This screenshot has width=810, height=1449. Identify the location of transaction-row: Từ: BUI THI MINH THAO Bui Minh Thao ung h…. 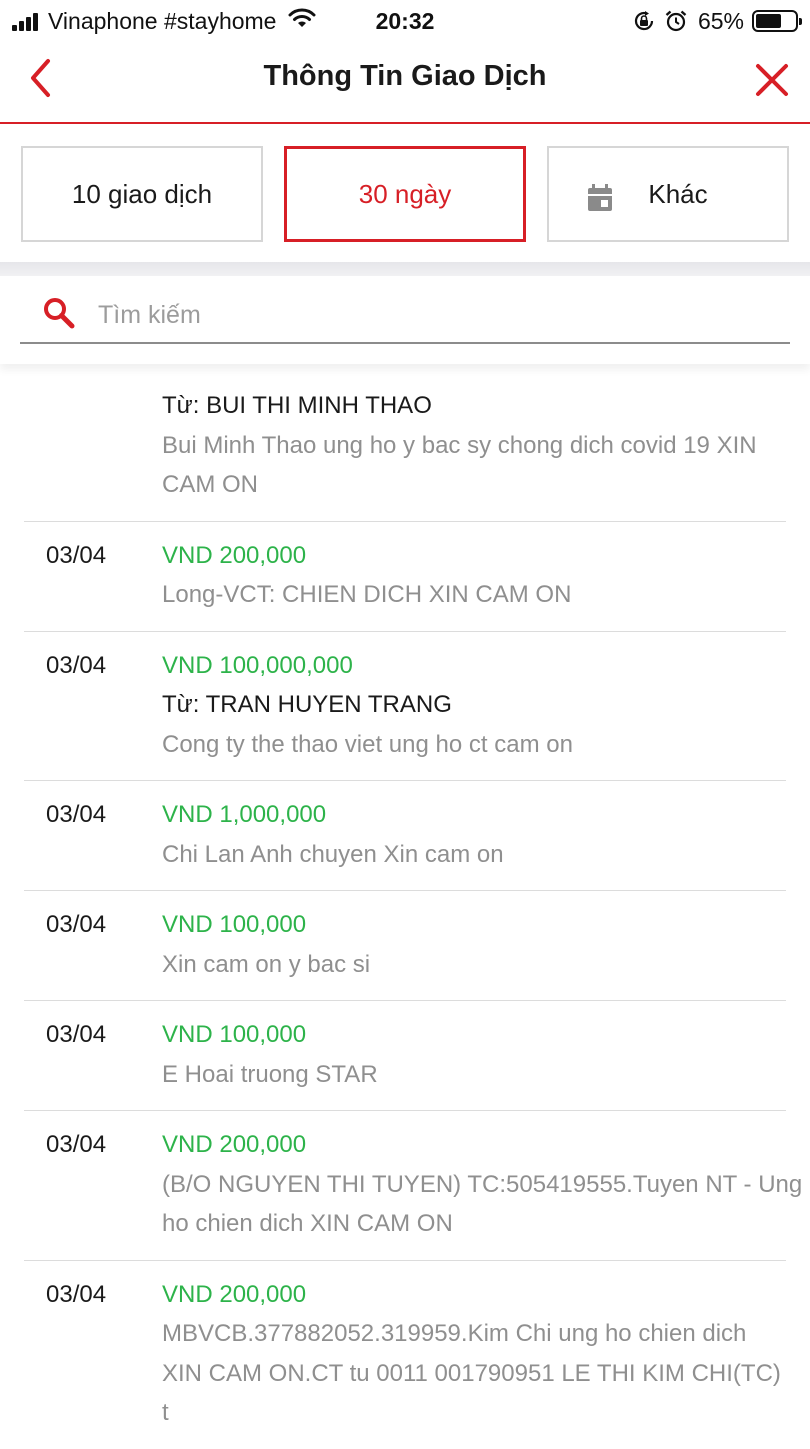
(405, 451).